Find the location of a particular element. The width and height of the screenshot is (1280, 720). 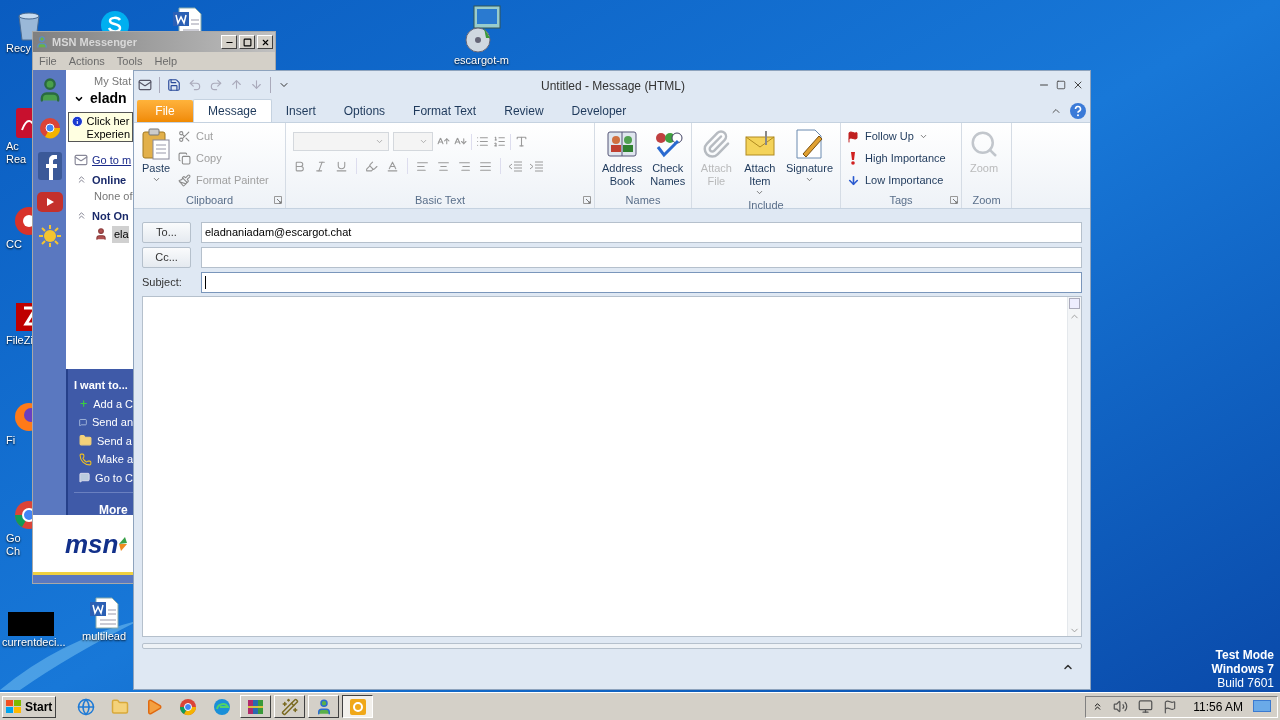

icon-label: multilead is located at coordinates (103, 636).